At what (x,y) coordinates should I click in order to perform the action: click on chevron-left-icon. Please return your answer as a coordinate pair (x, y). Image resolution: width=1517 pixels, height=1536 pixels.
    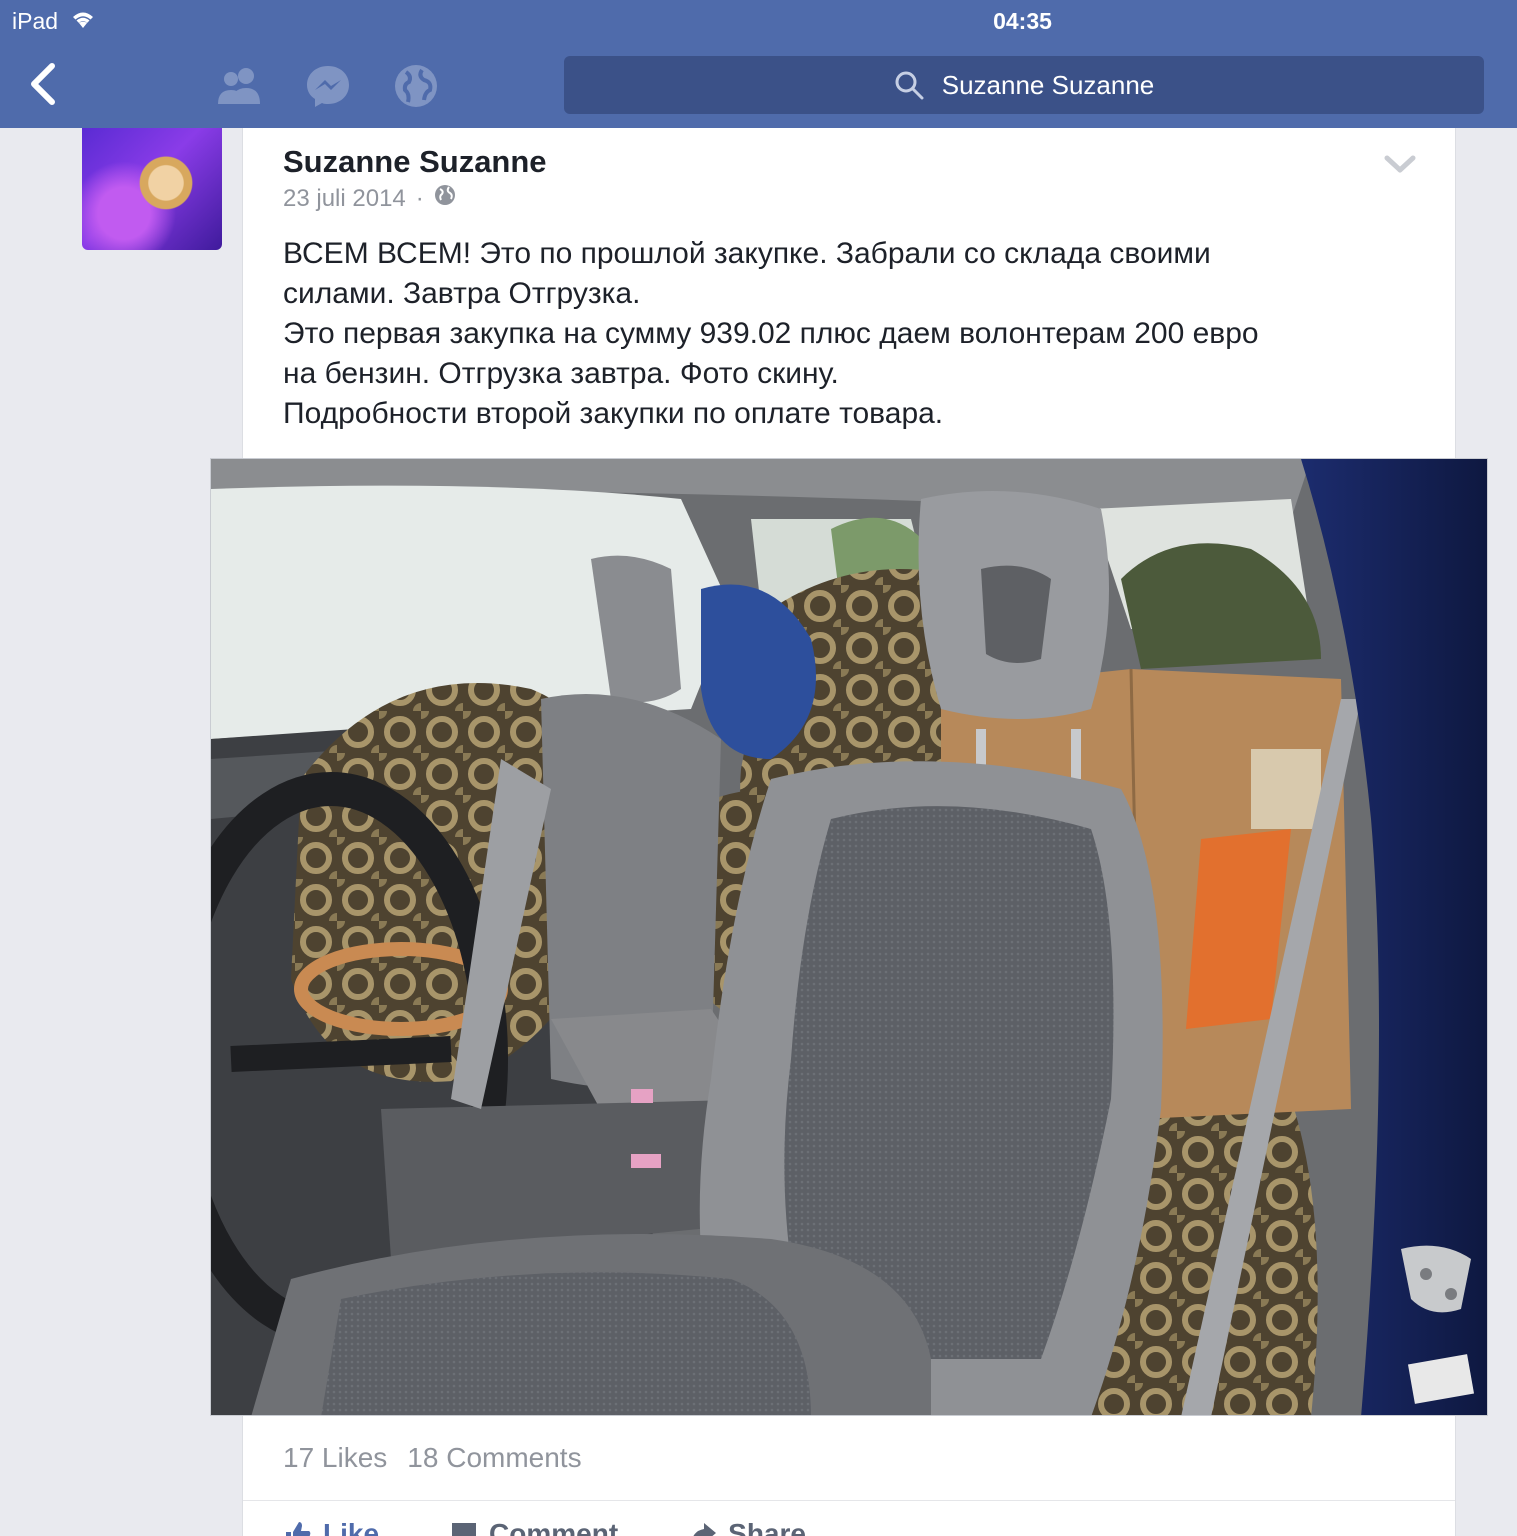
    Looking at the image, I should click on (43, 84).